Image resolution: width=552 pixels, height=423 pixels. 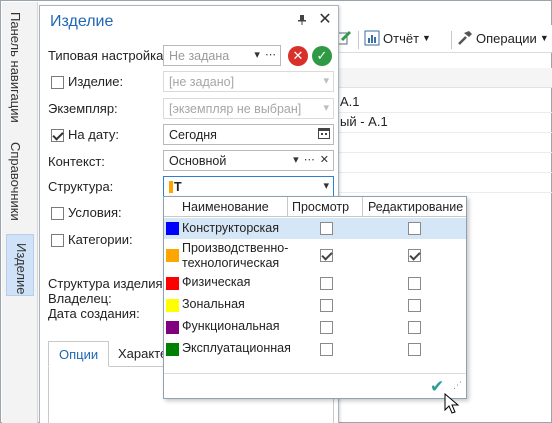 I want to click on clear-preset-button: ✕, so click(x=298, y=56).